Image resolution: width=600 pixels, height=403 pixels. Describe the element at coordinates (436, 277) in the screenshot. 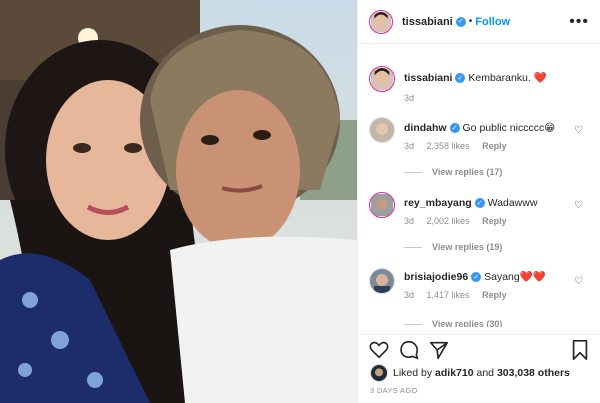

I see `commenter-username: brisiajodie96` at that location.